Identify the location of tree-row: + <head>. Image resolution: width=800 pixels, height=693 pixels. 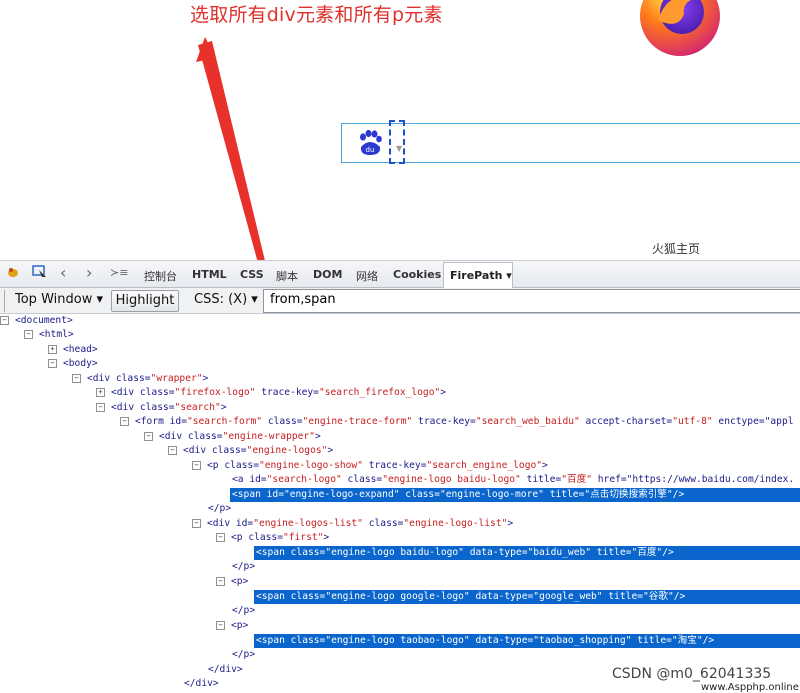
(73, 350).